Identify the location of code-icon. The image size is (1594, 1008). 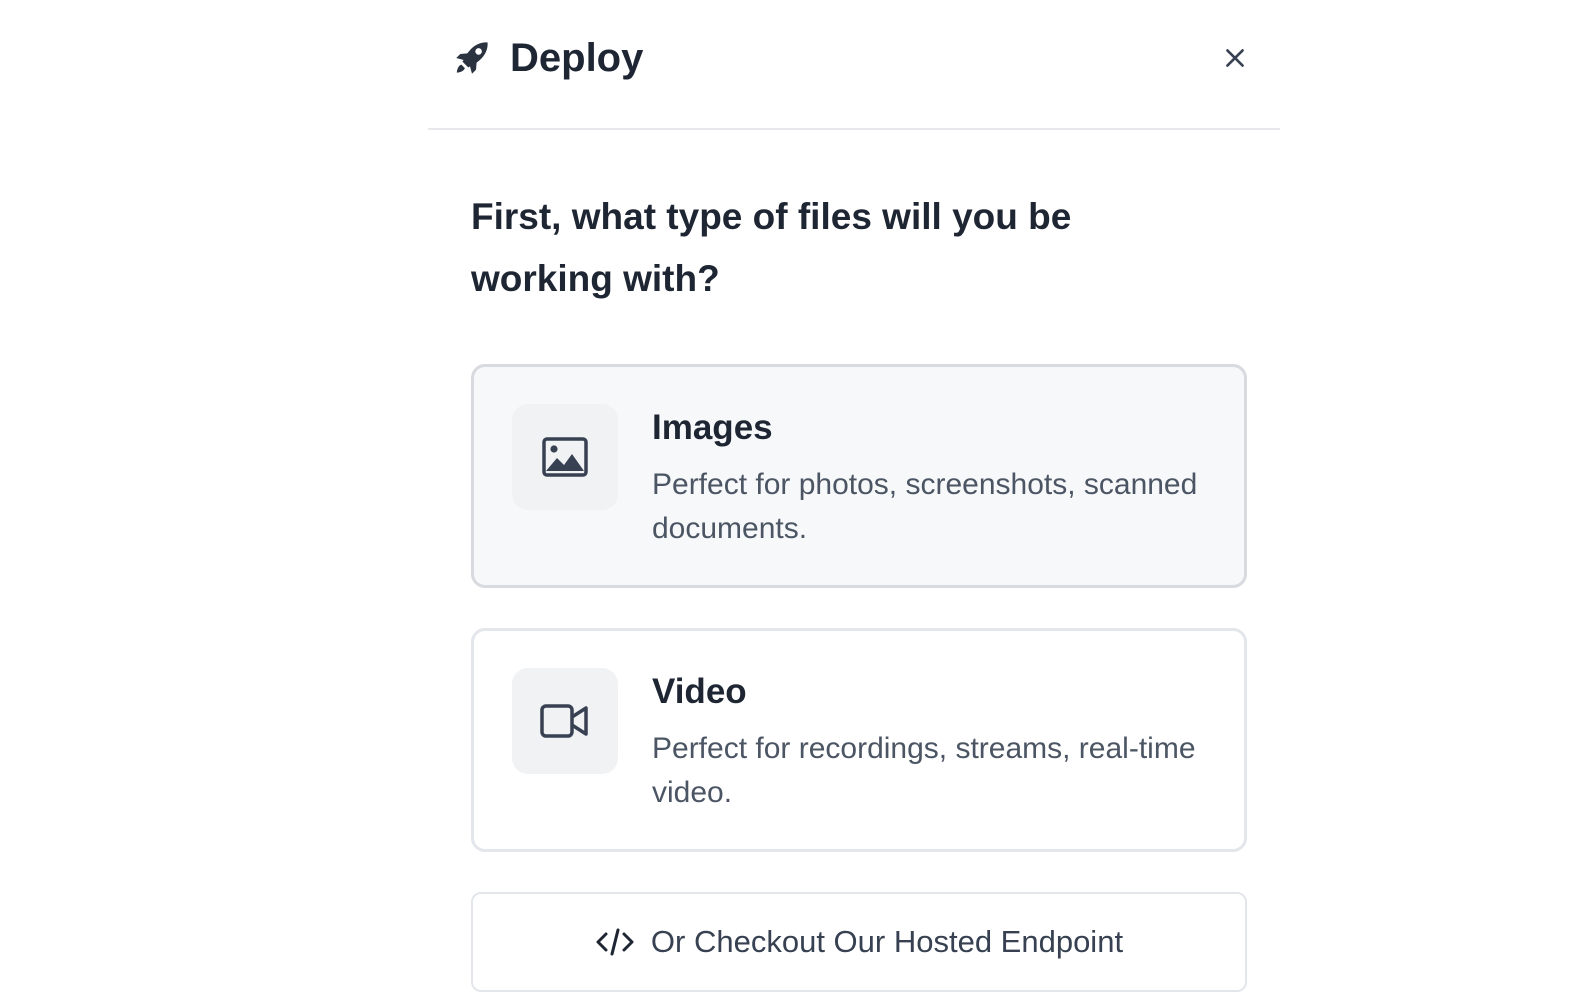
(615, 942).